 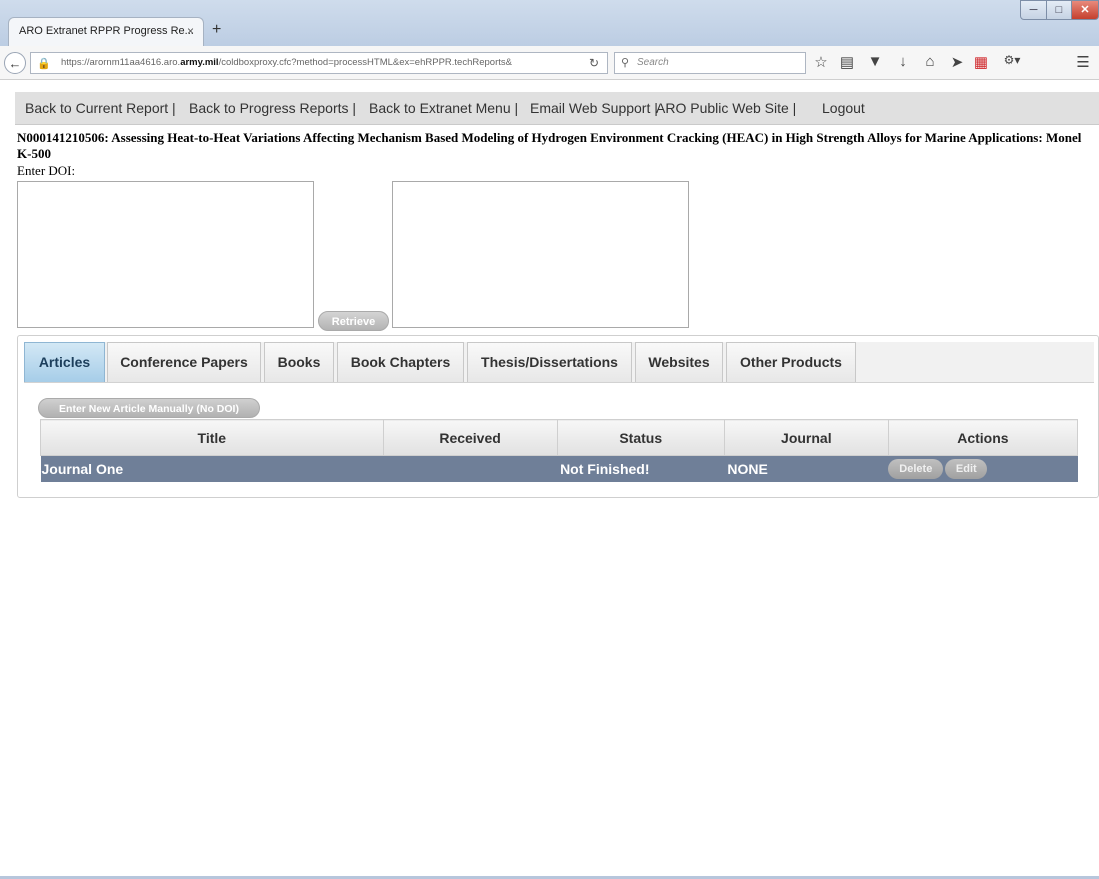 I want to click on window-maximize-button: □, so click(x=1059, y=10).